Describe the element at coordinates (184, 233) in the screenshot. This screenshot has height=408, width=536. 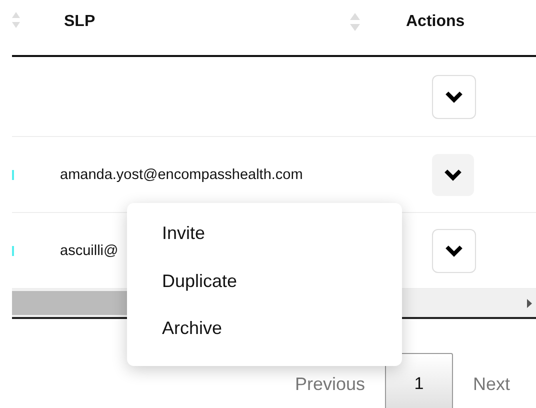
I see `menu-item: Invite` at that location.